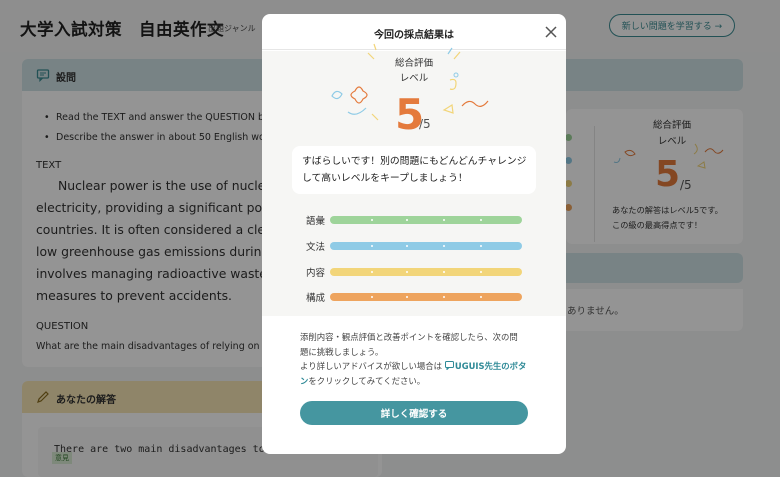  I want to click on uguis-link-text: UGUIS先生のボタ, so click(490, 366).